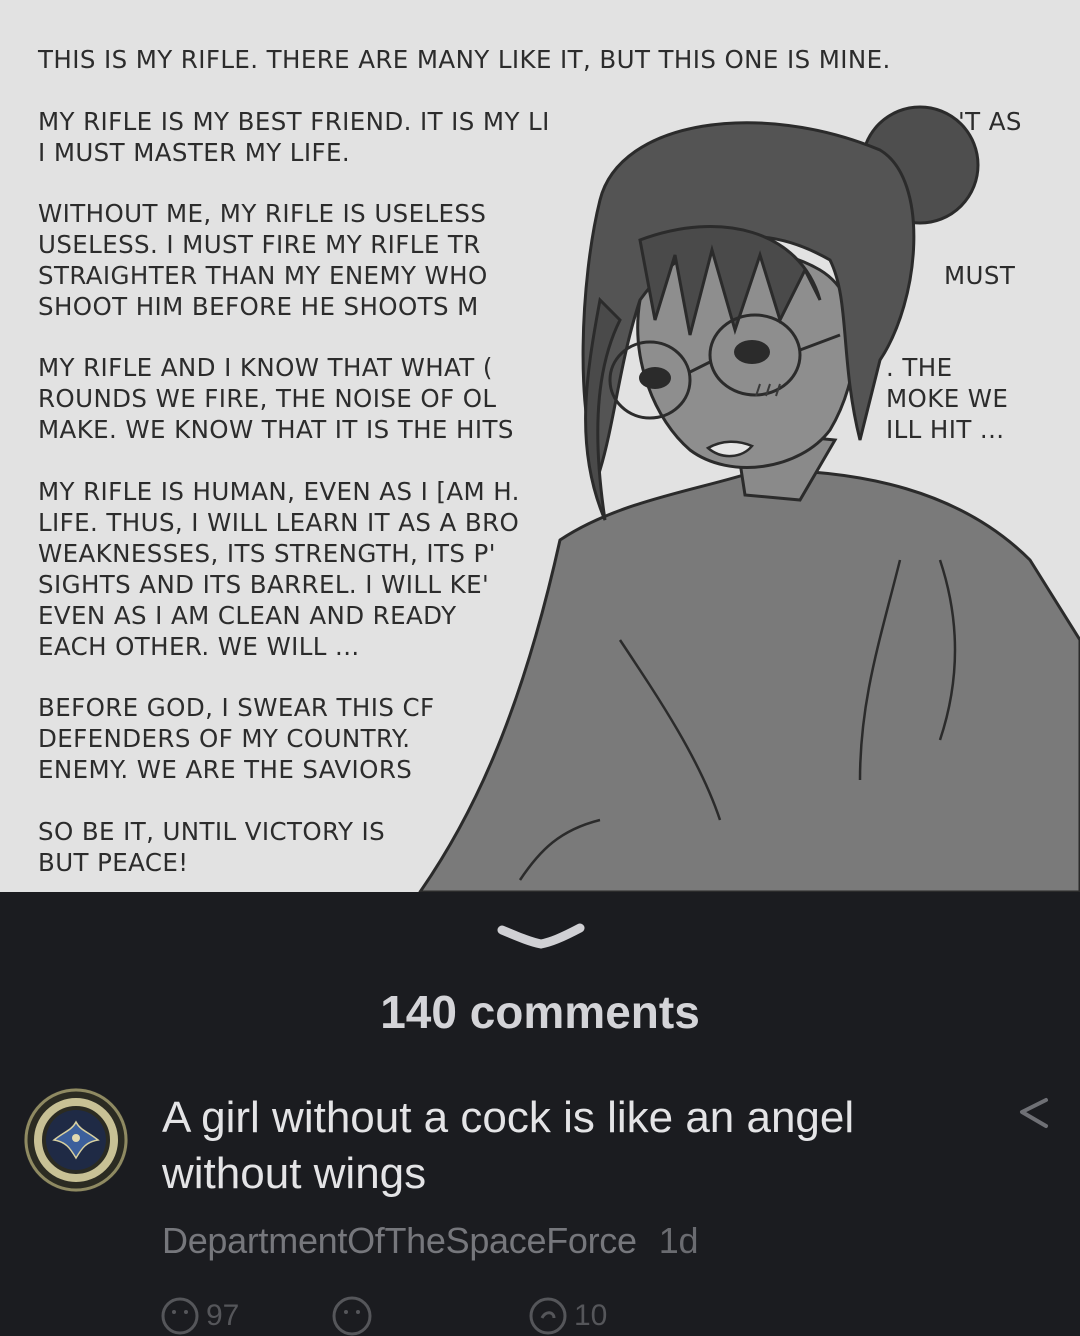 The height and width of the screenshot is (1336, 1080). I want to click on avatar, so click(76, 1140).